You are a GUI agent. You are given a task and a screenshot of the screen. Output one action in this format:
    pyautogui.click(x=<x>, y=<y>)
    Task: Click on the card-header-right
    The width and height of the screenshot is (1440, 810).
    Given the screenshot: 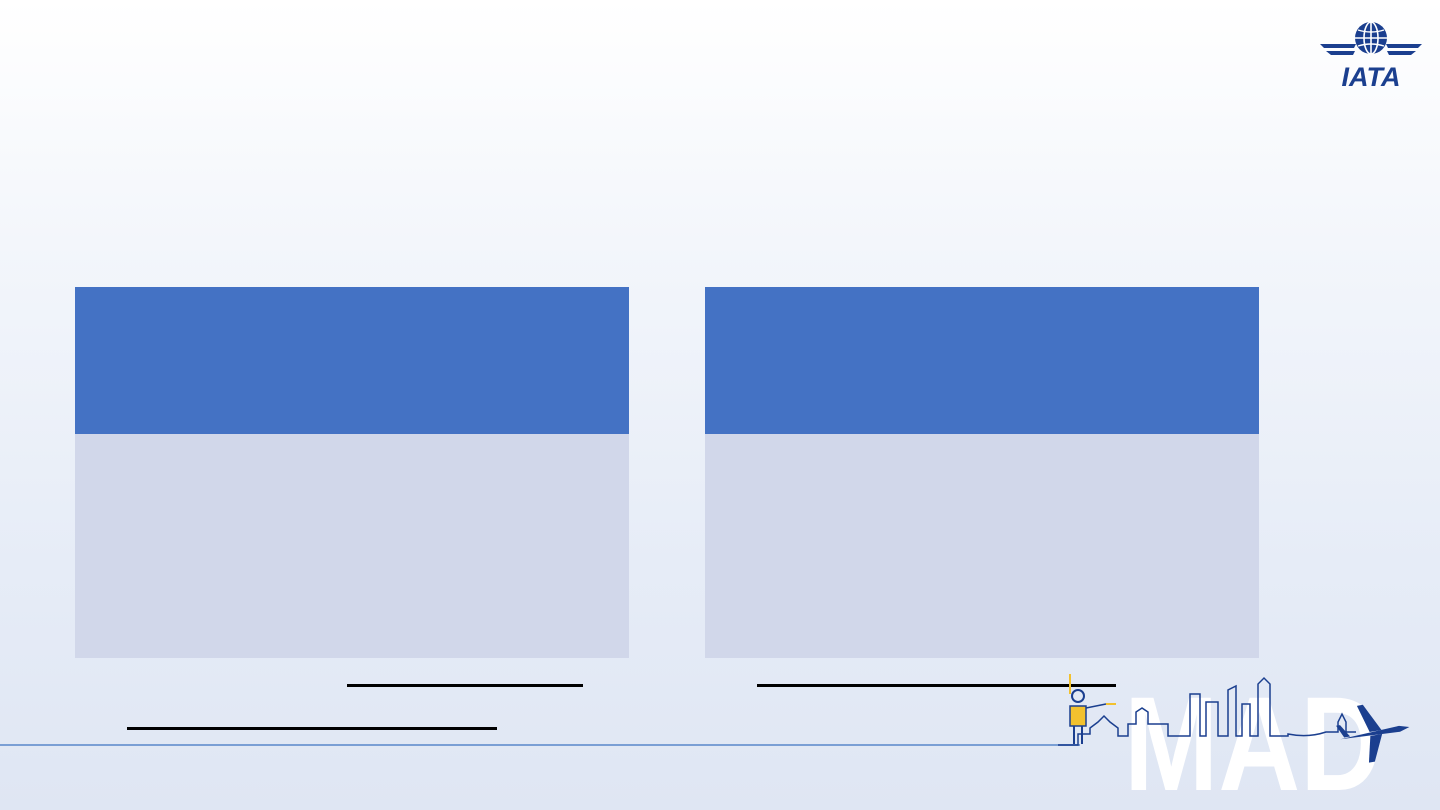 What is the action you would take?
    pyautogui.click(x=982, y=360)
    